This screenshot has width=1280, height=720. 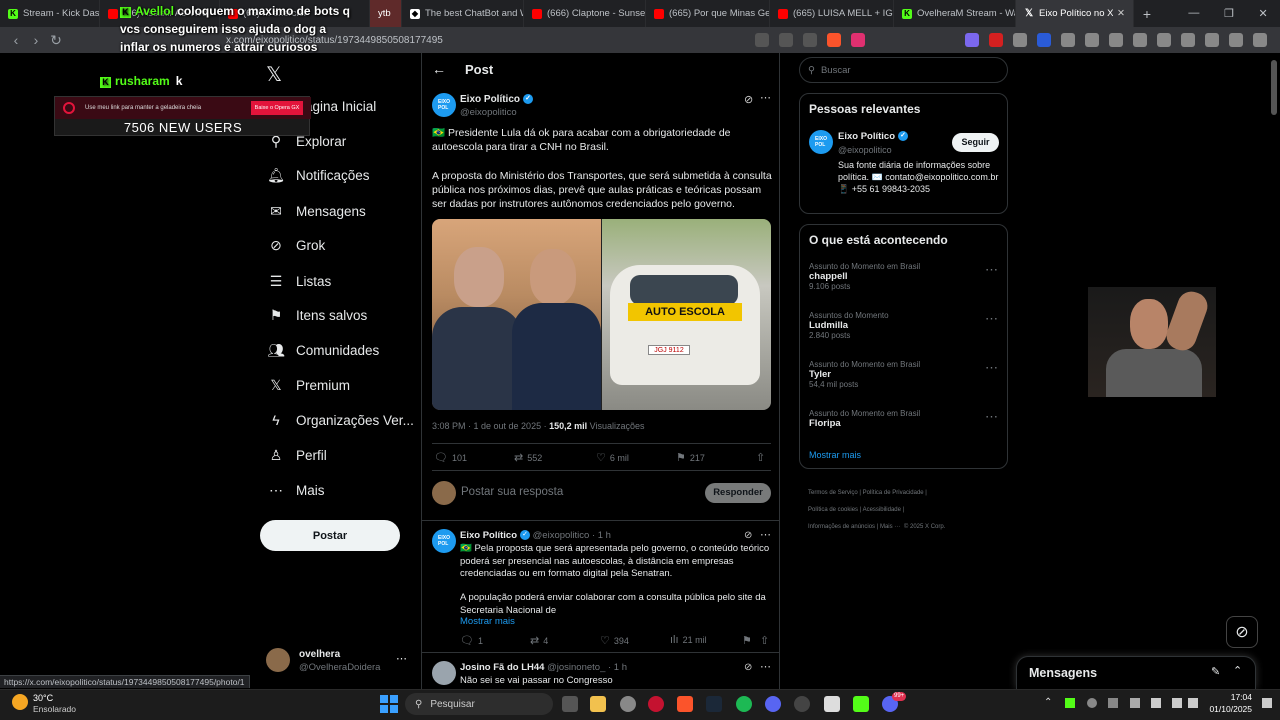 What do you see at coordinates (444, 673) in the screenshot?
I see `avatar` at bounding box center [444, 673].